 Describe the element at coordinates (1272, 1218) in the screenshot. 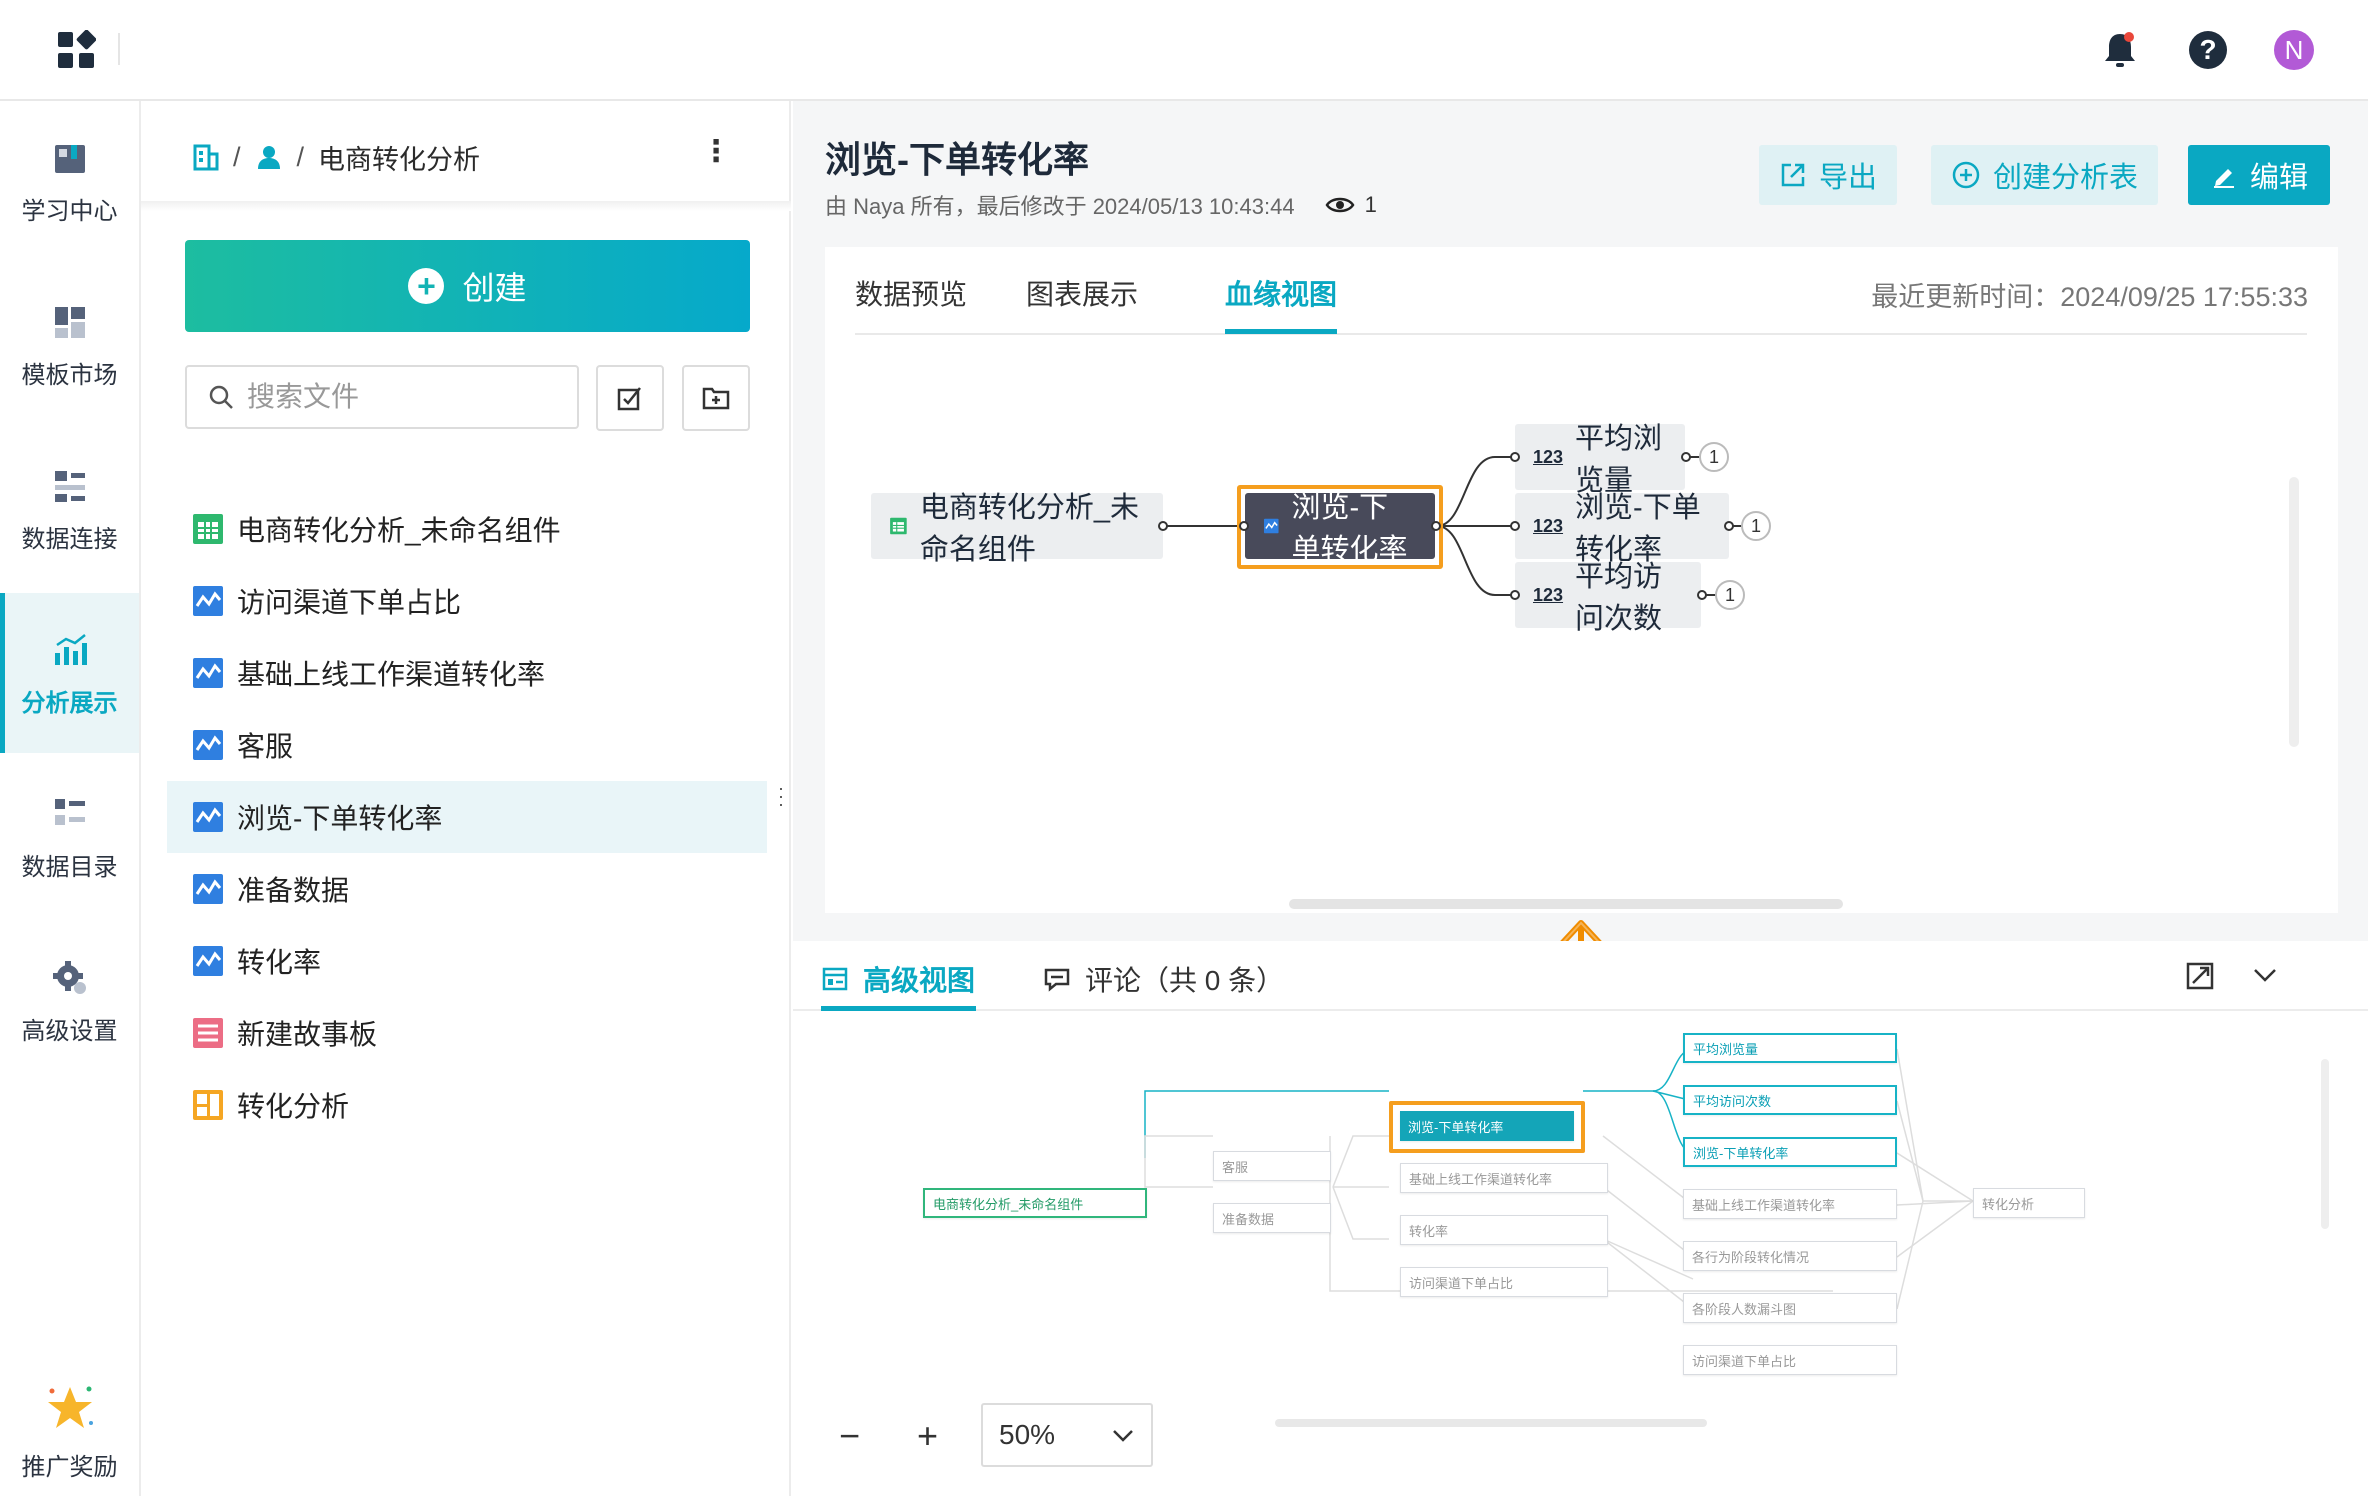

I see `mini-node: 准备数据` at that location.